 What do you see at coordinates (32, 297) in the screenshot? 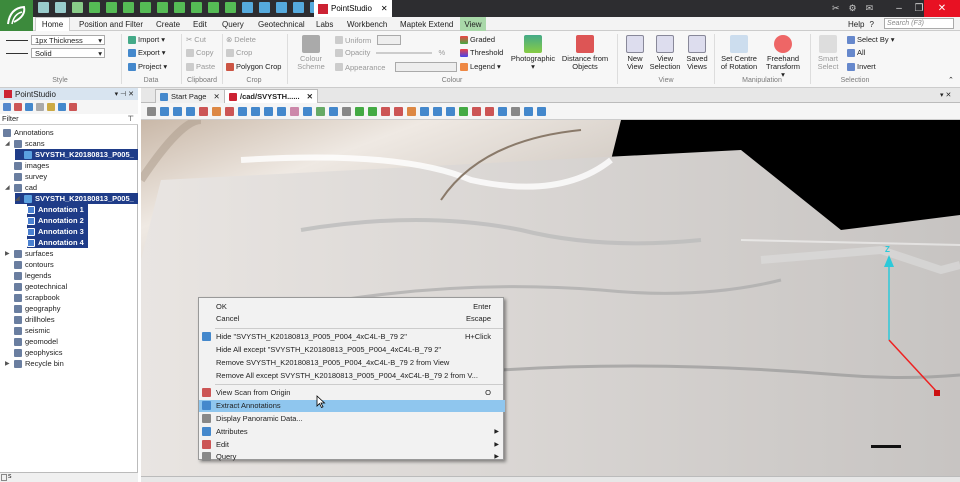
I see `tree-item: scrapbook` at bounding box center [32, 297].